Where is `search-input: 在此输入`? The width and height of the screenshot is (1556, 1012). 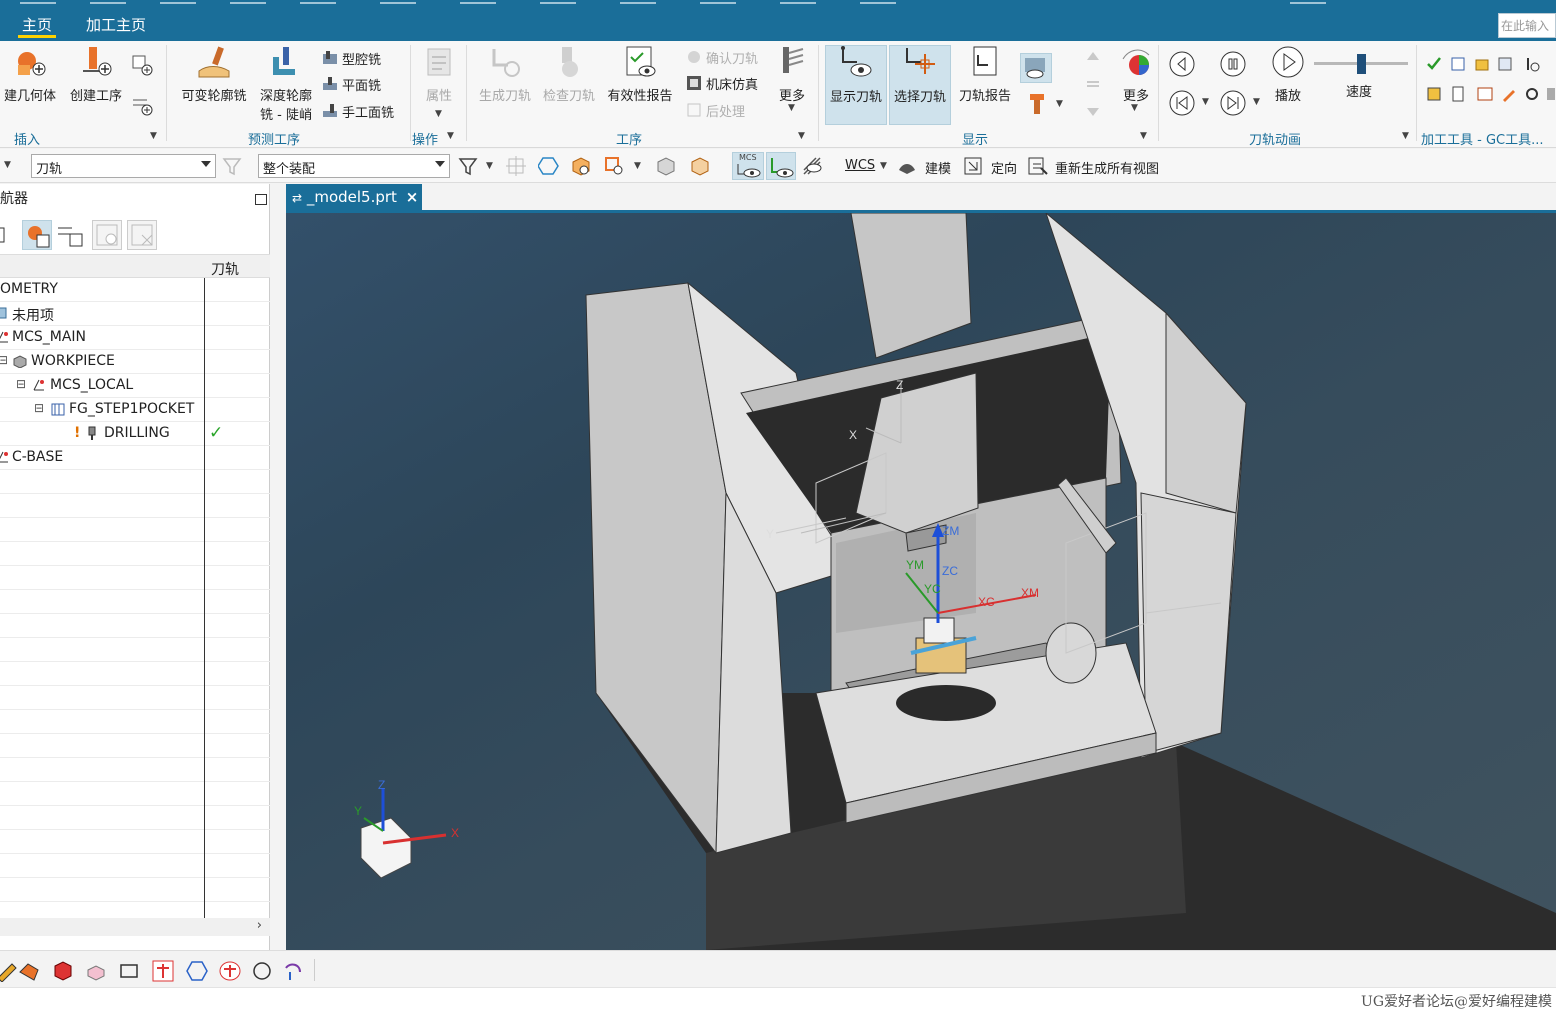 search-input: 在此输入 is located at coordinates (1527, 25).